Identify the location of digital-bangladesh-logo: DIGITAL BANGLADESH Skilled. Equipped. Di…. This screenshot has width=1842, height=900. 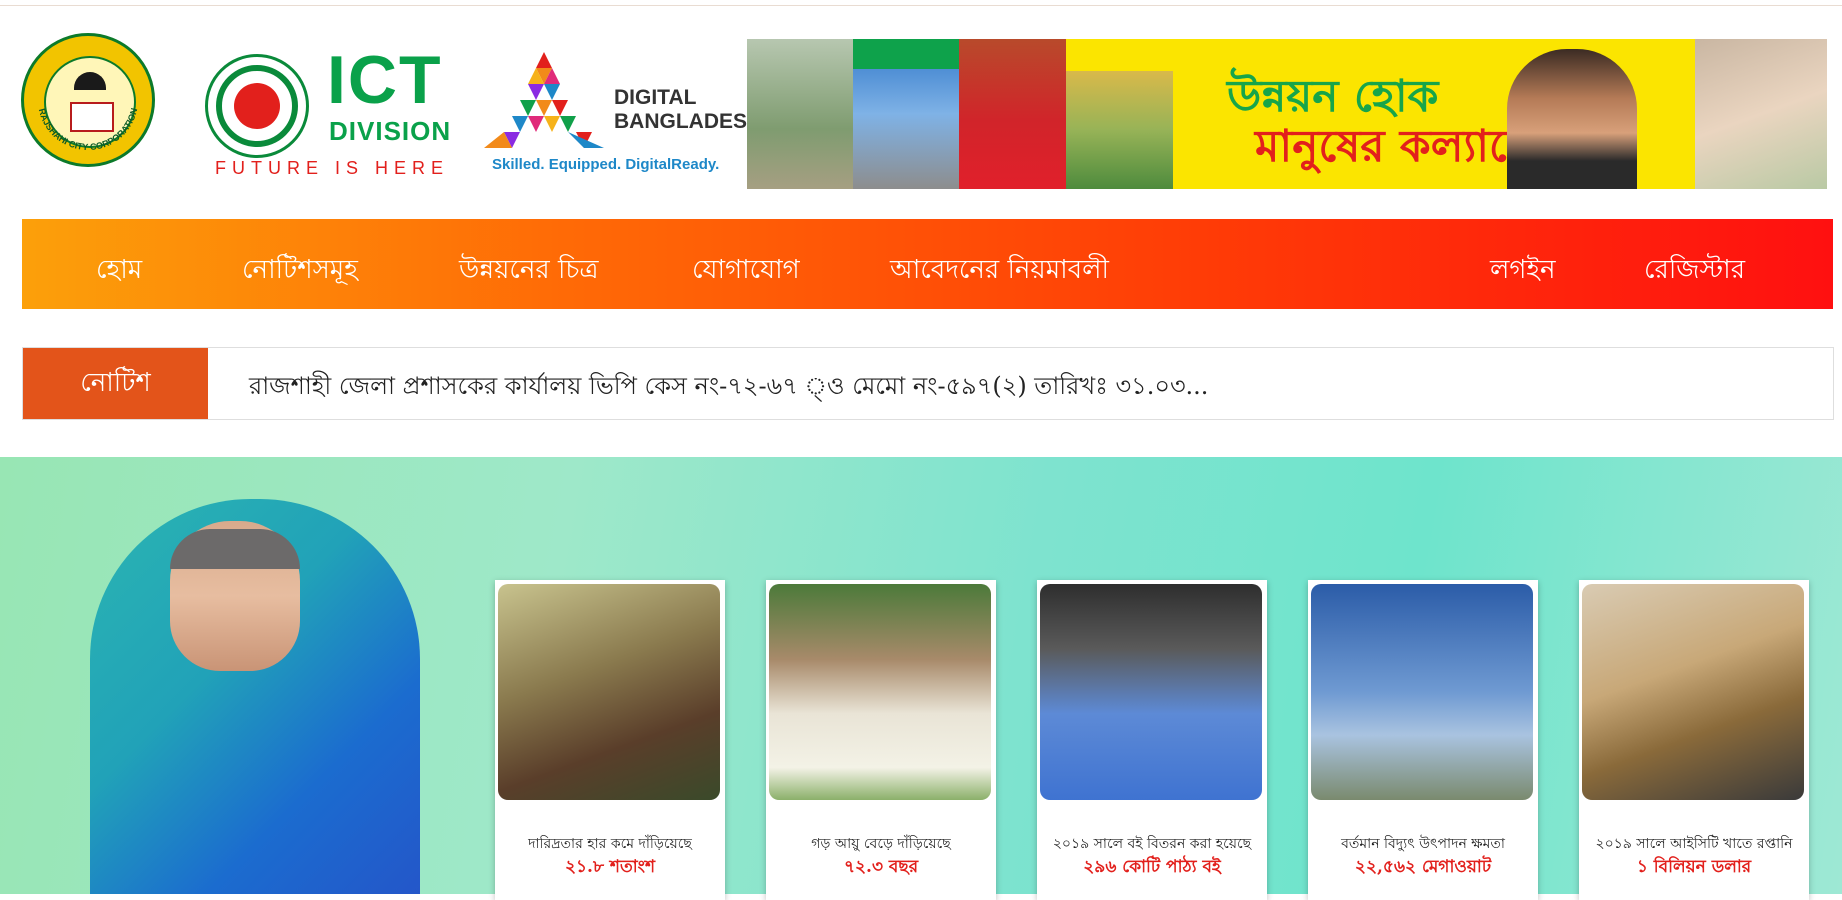
(623, 117).